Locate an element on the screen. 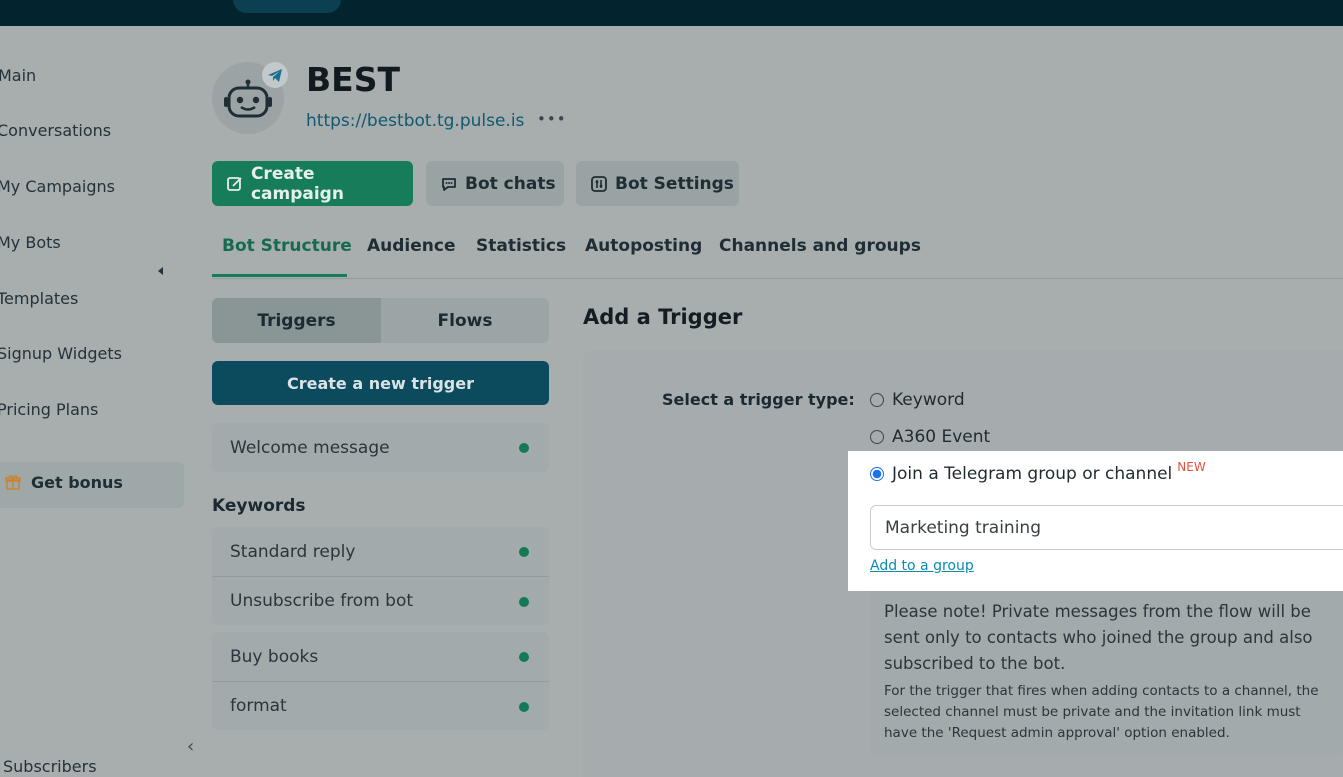 Image resolution: width=1343 pixels, height=777 pixels. radio-label: Join a Telegram group or channel is located at coordinates (1032, 474).